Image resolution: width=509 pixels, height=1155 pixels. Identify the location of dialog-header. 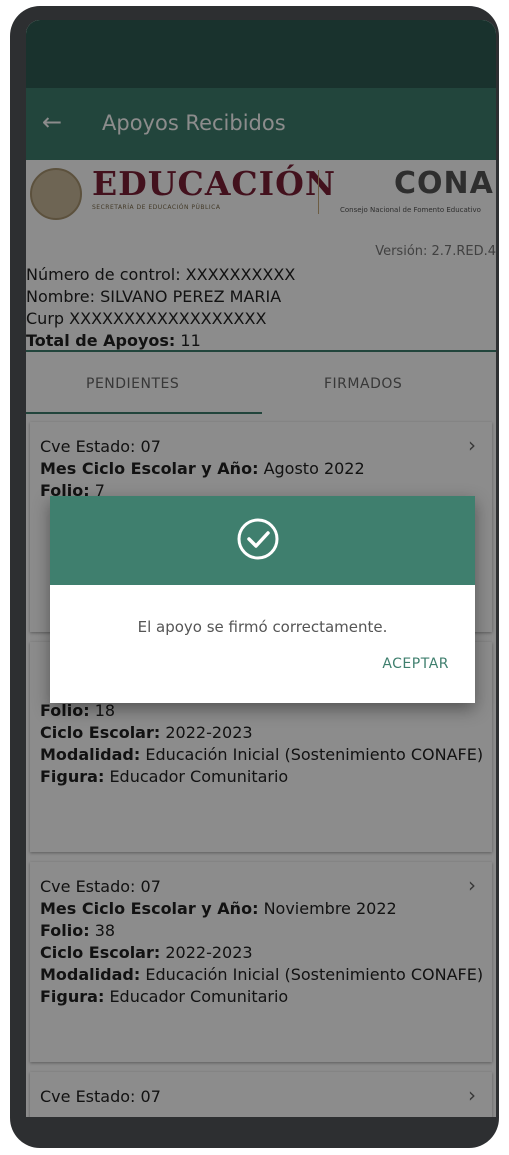
(262, 540).